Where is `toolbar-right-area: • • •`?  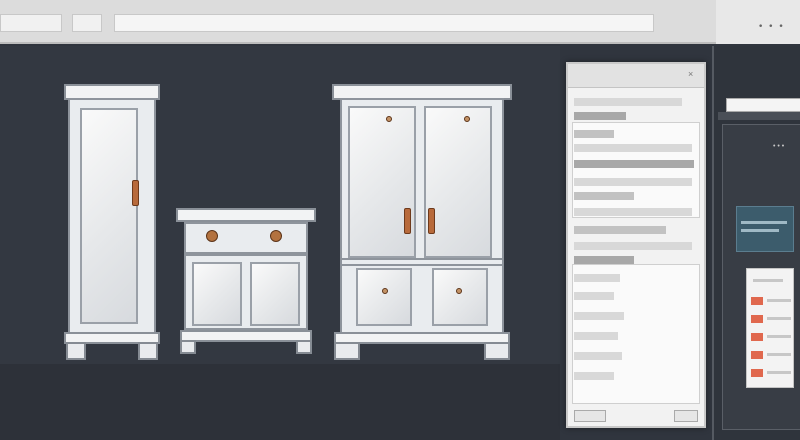 toolbar-right-area: • • • is located at coordinates (758, 22).